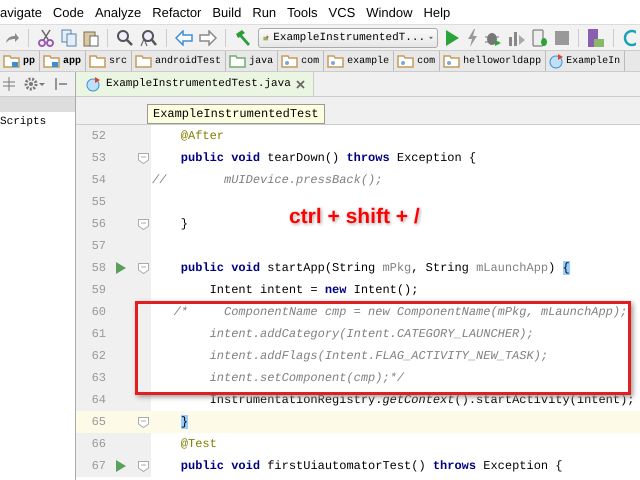 This screenshot has height=480, width=640. I want to click on phone-bug-icon, so click(540, 37).